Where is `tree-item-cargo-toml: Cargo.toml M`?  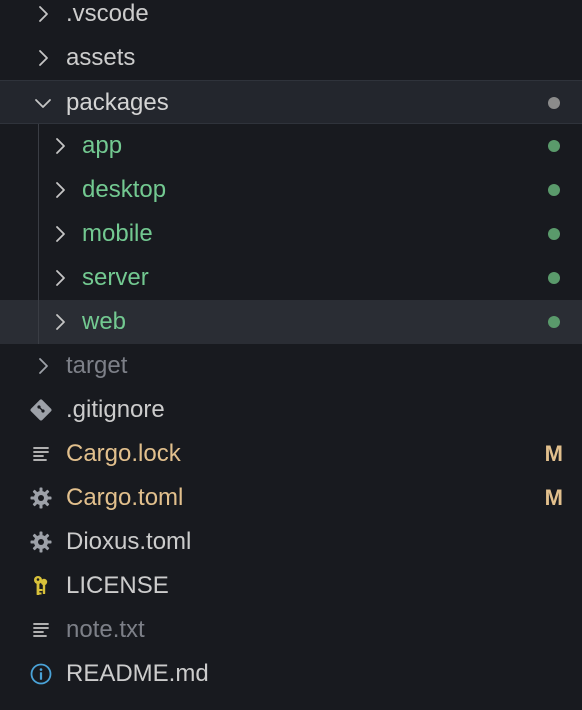 tree-item-cargo-toml: Cargo.toml M is located at coordinates (291, 498).